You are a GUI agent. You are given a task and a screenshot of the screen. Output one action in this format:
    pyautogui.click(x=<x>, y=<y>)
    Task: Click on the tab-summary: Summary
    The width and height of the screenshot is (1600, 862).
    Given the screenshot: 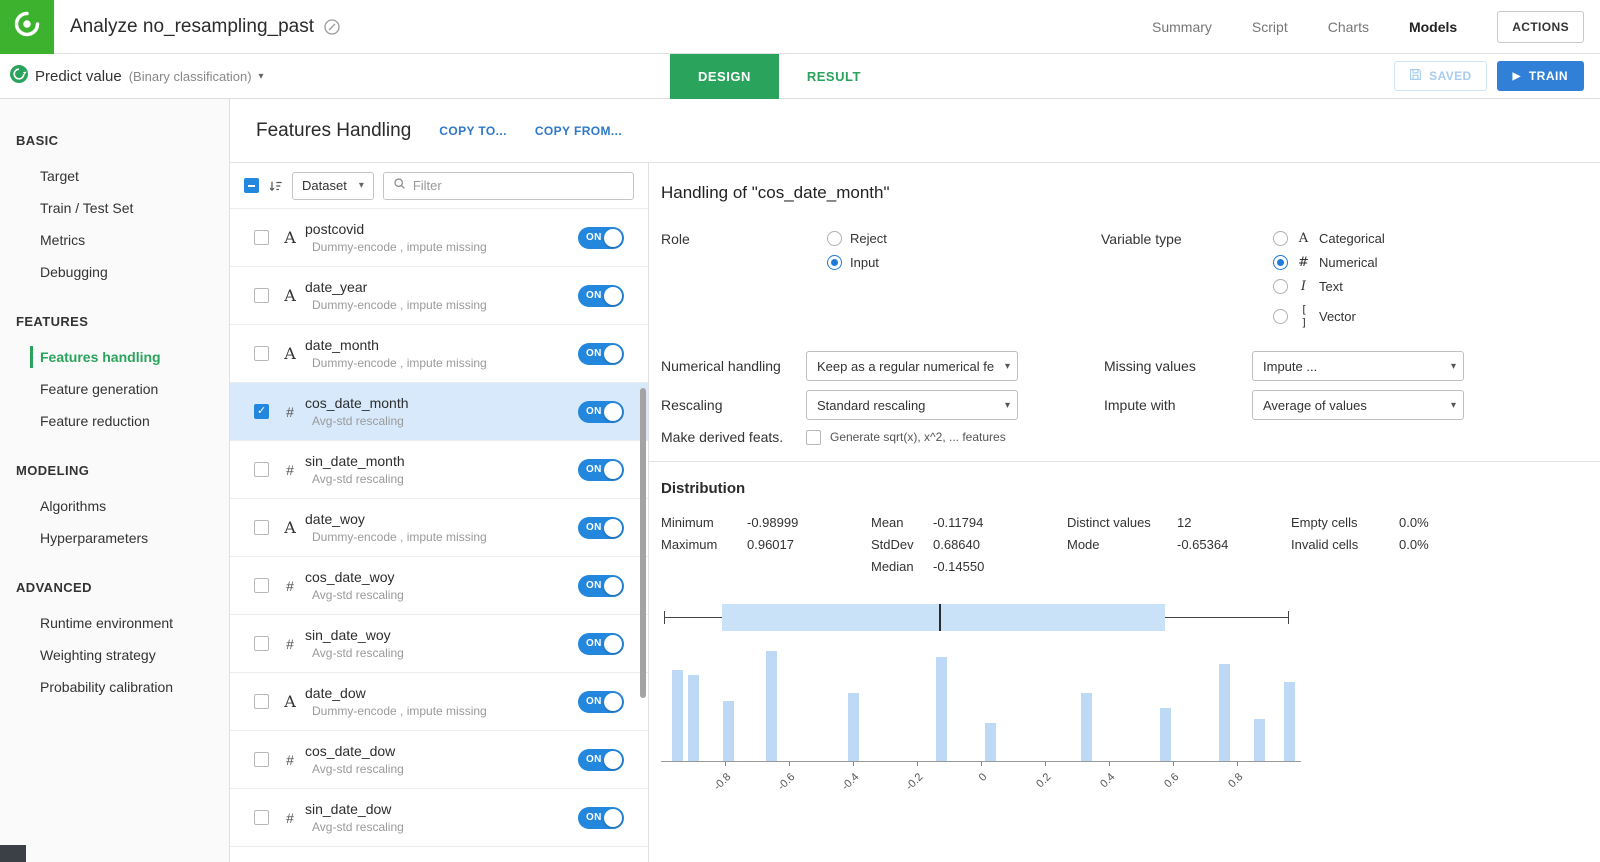 What is the action you would take?
    pyautogui.click(x=1182, y=27)
    